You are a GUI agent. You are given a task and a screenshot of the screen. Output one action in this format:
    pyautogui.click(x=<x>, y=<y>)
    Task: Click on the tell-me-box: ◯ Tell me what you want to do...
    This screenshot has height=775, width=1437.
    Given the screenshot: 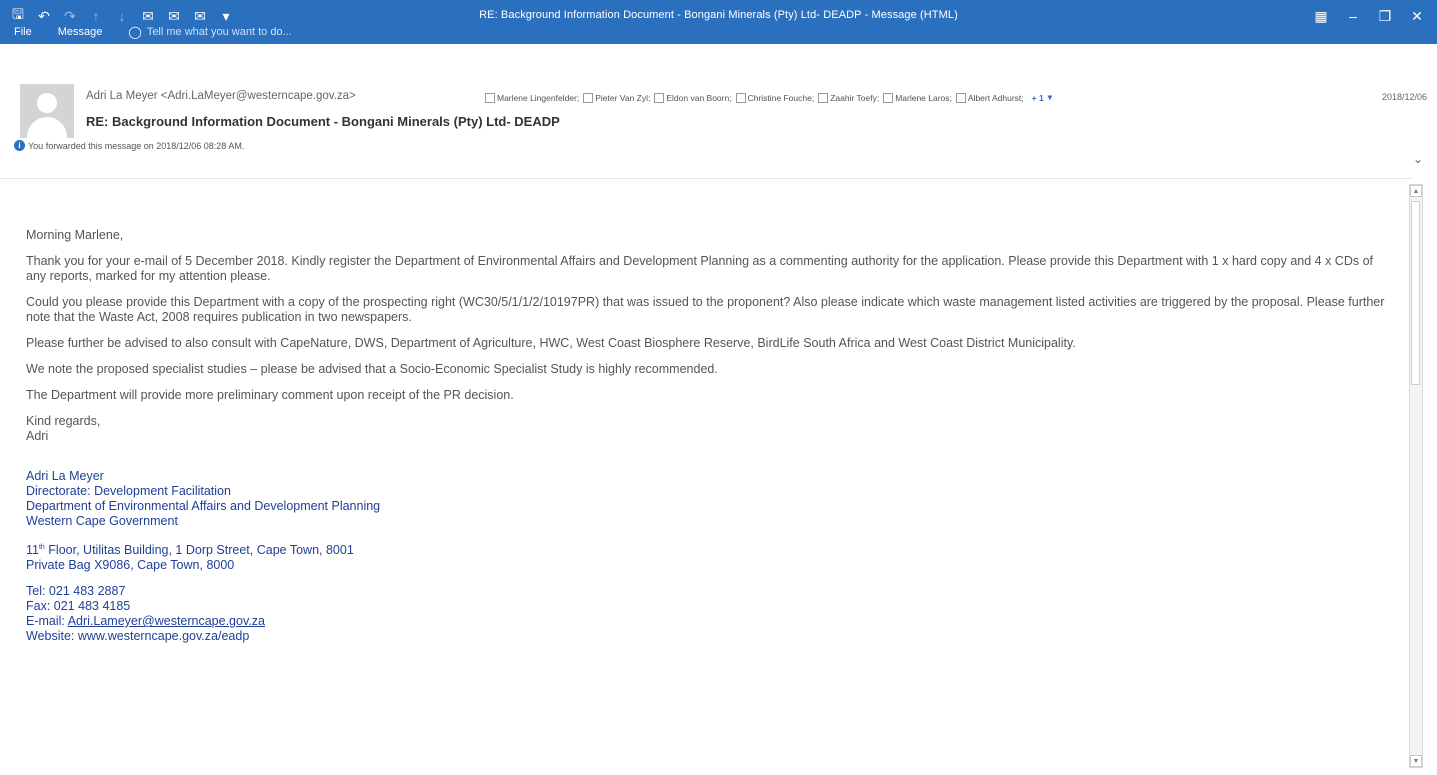 What is the action you would take?
    pyautogui.click(x=209, y=32)
    